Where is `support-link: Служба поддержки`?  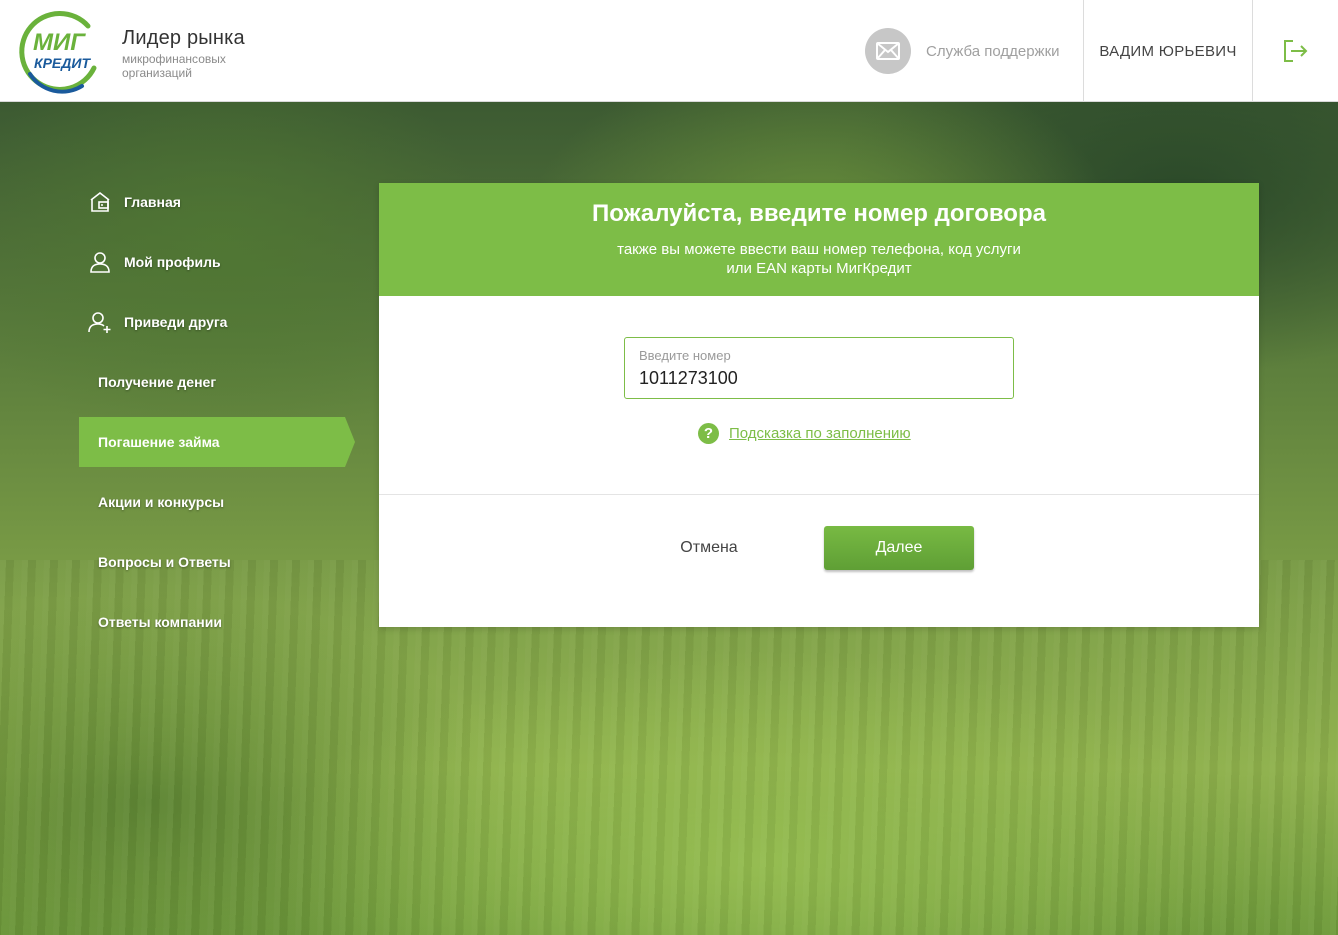 support-link: Служба поддержки is located at coordinates (962, 51).